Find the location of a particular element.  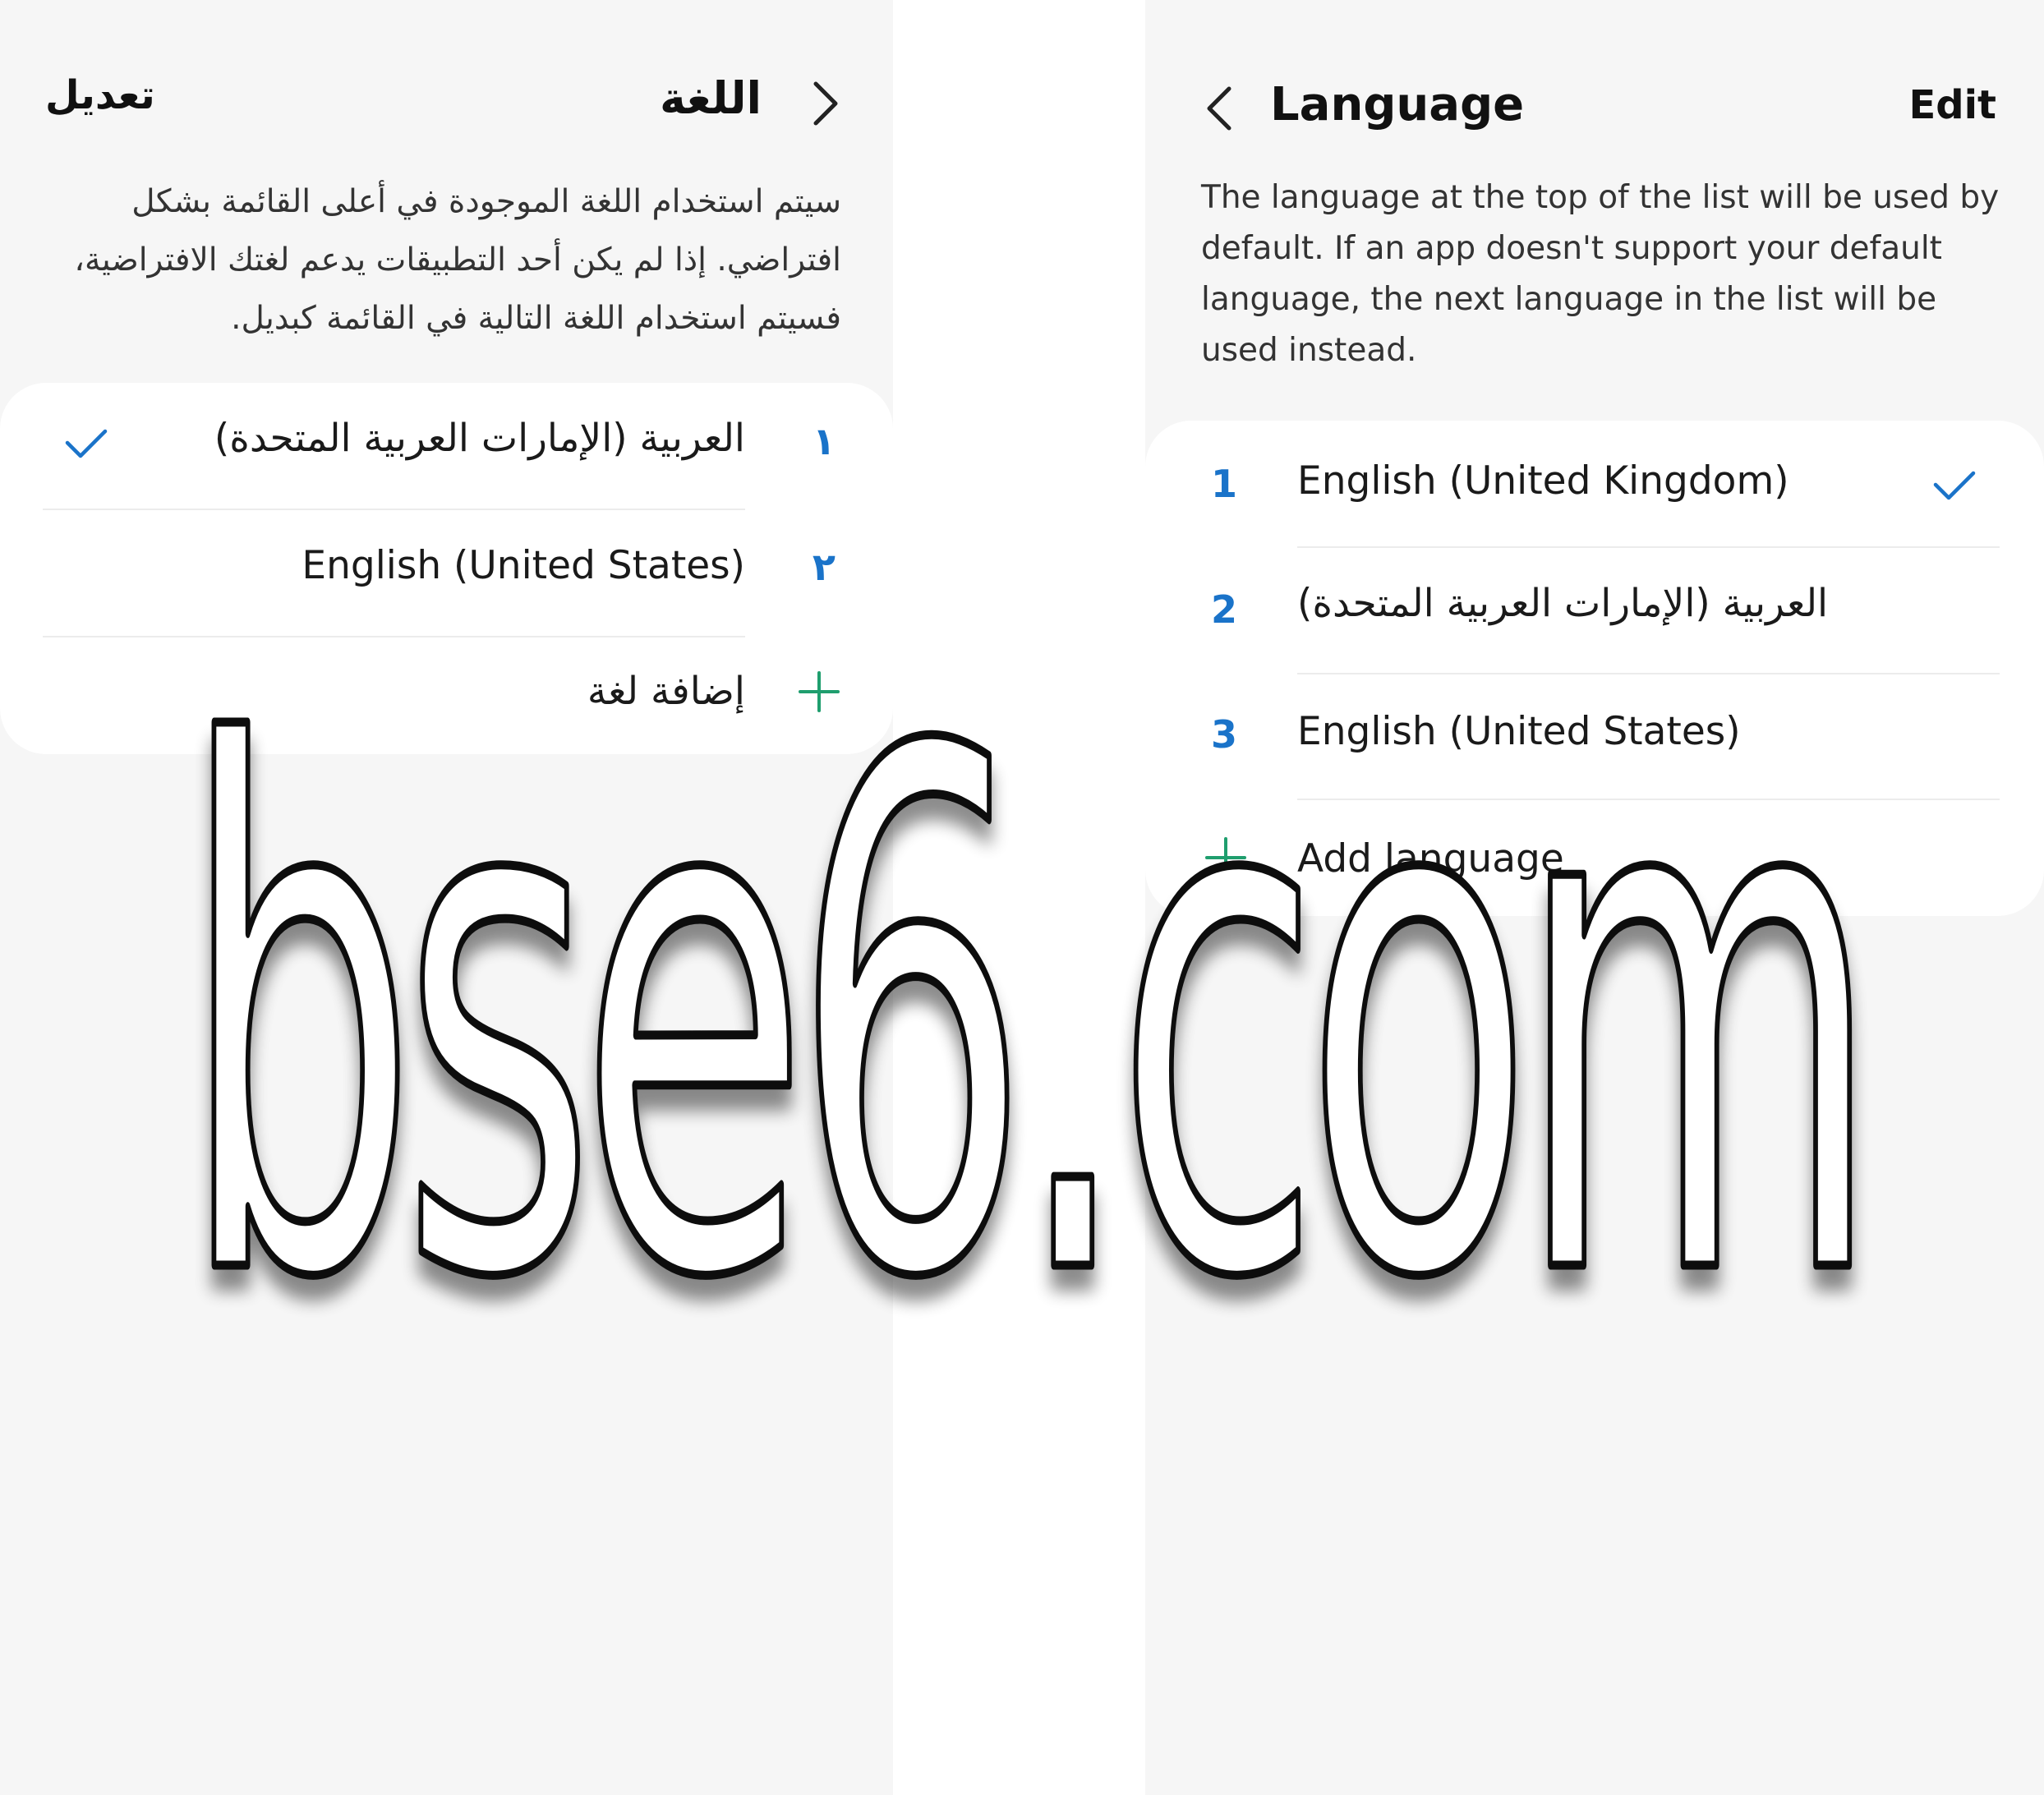

language-order-number: 2 is located at coordinates (1224, 609).